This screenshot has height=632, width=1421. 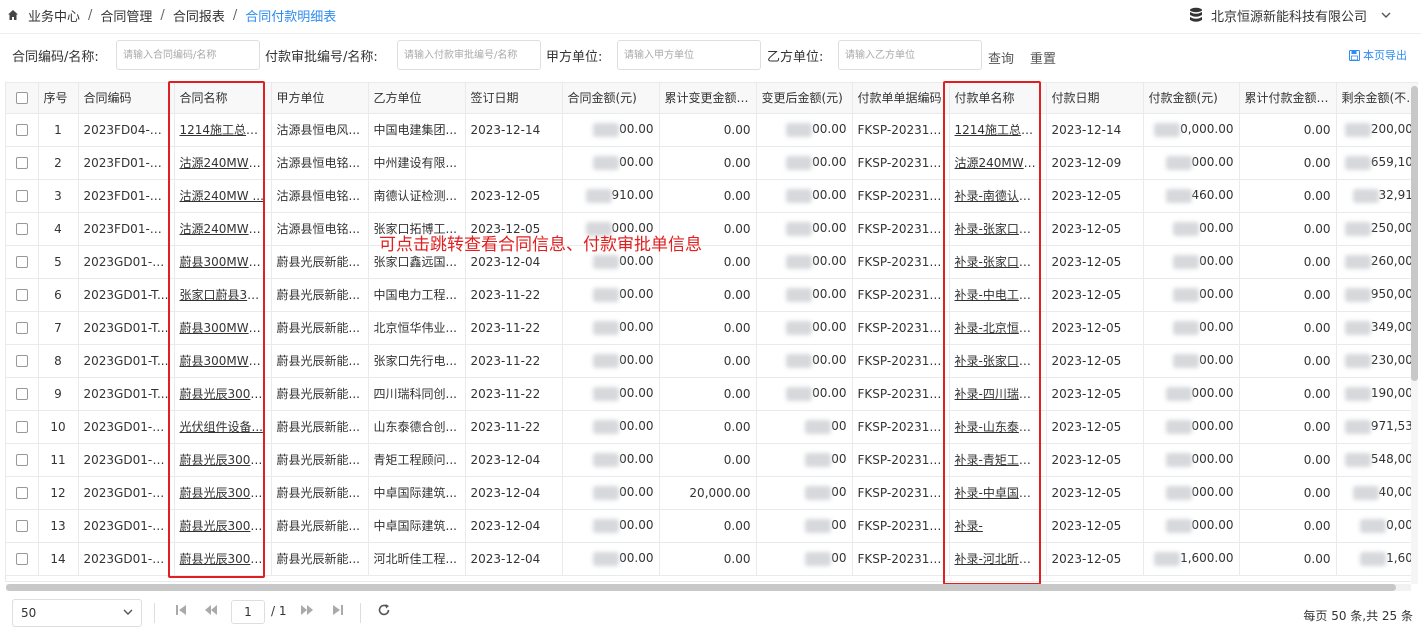 I want to click on cell-text: 2023-12-05, so click(x=1086, y=228).